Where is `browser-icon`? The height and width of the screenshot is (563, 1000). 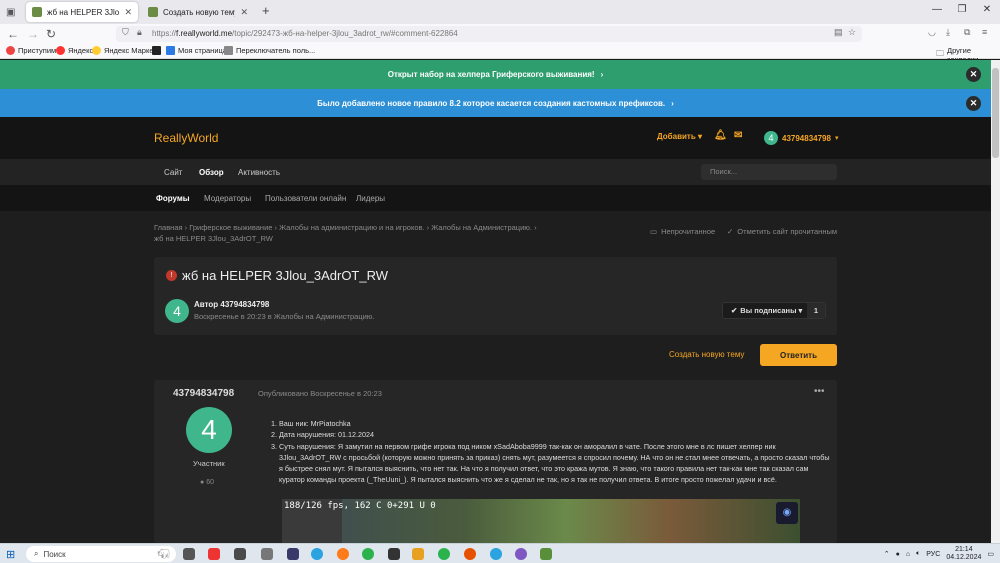 browser-icon is located at coordinates (470, 554).